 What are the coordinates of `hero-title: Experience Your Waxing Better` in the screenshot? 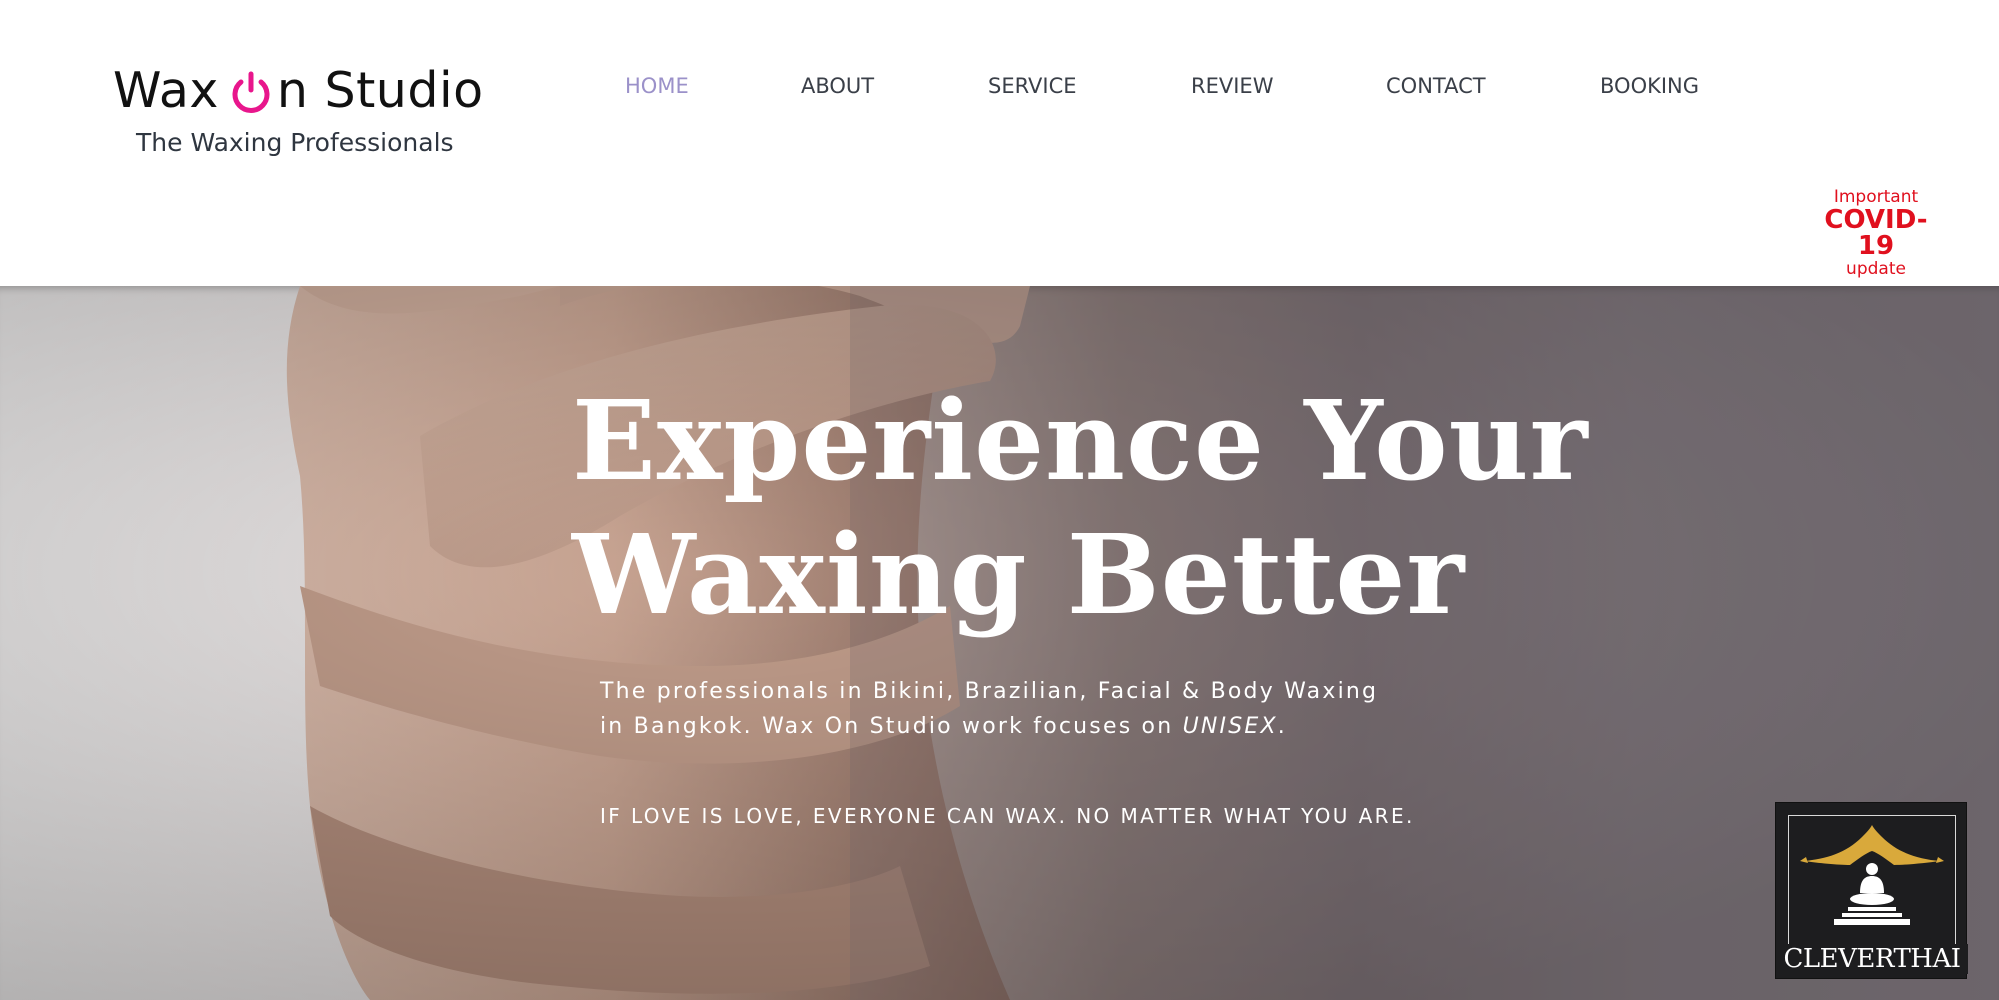 It's located at (1080, 508).